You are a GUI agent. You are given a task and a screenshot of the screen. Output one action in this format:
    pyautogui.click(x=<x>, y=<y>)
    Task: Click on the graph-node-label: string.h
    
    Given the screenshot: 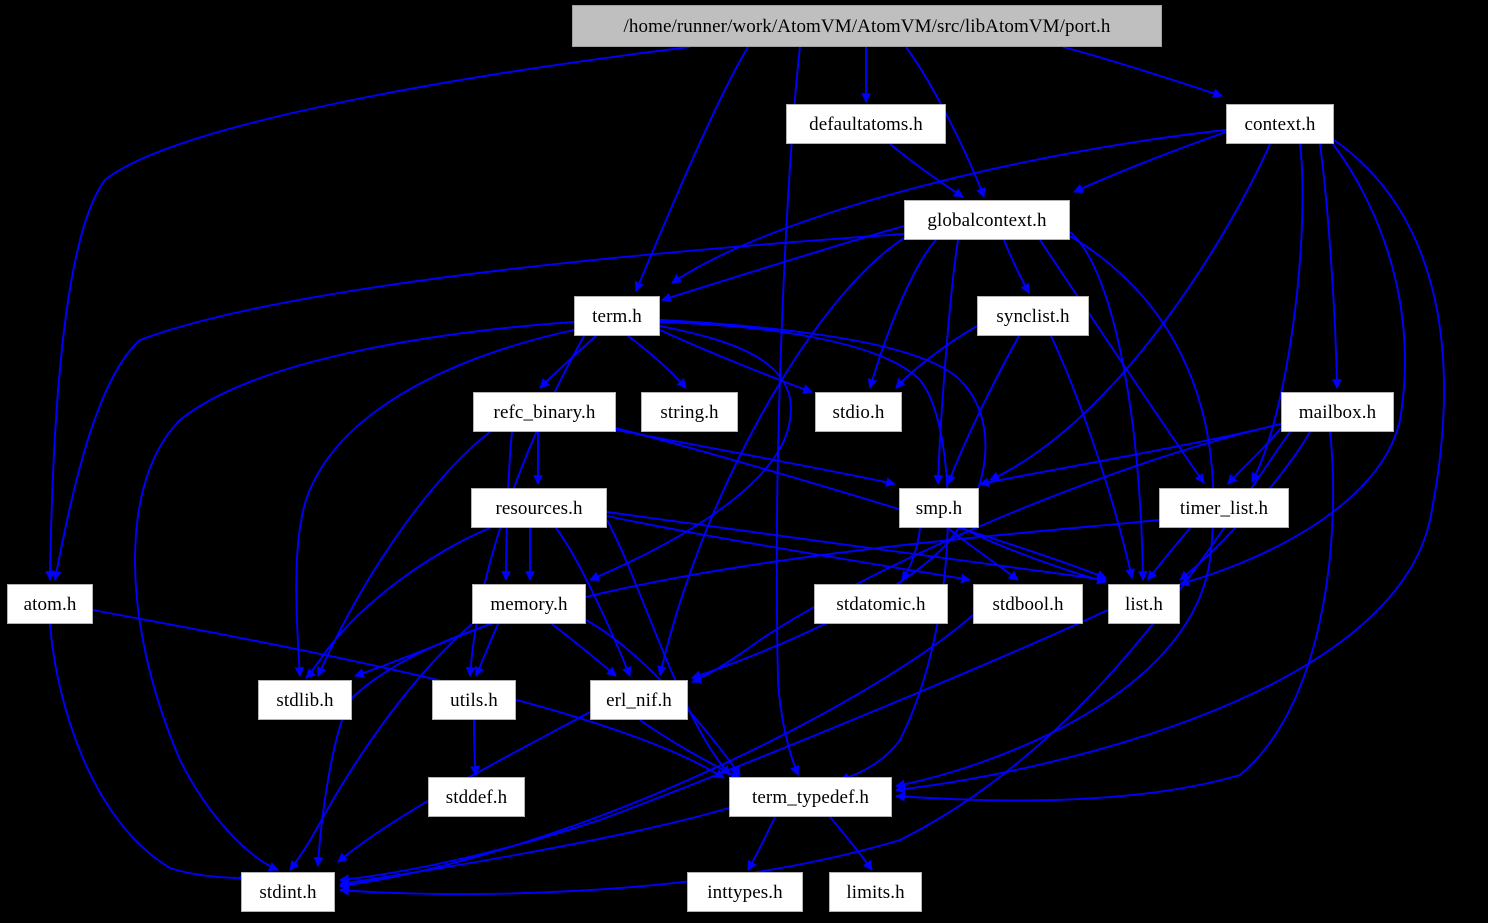 What is the action you would take?
    pyautogui.click(x=689, y=412)
    